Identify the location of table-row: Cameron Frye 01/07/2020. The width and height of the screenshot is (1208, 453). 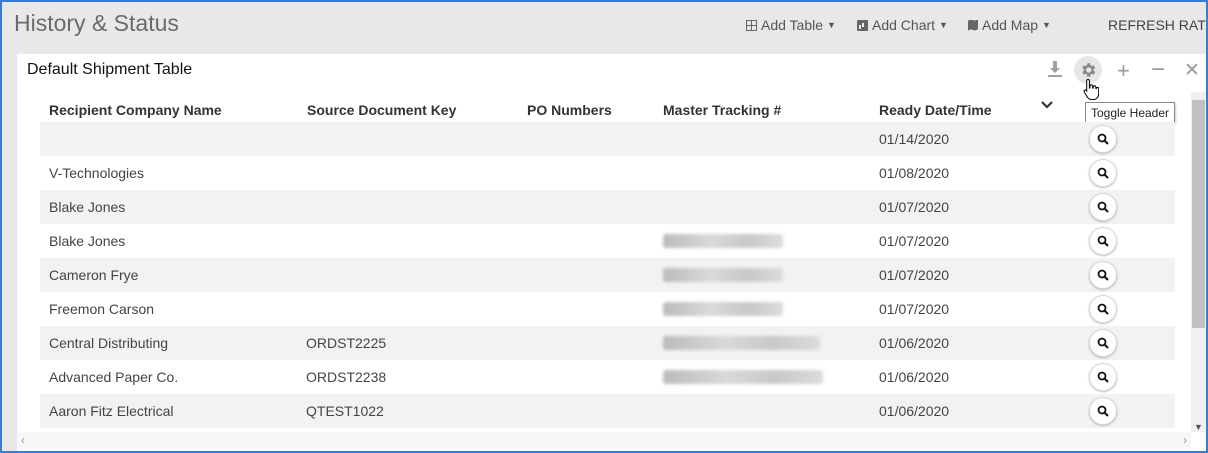
(607, 275).